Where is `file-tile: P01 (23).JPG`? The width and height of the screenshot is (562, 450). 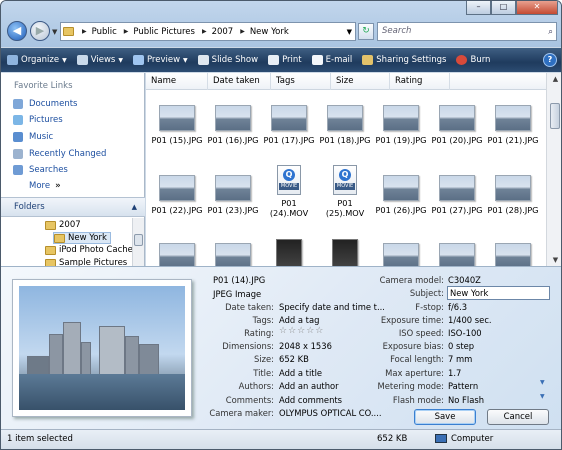
file-tile: P01 (23).JPG is located at coordinates (233, 195).